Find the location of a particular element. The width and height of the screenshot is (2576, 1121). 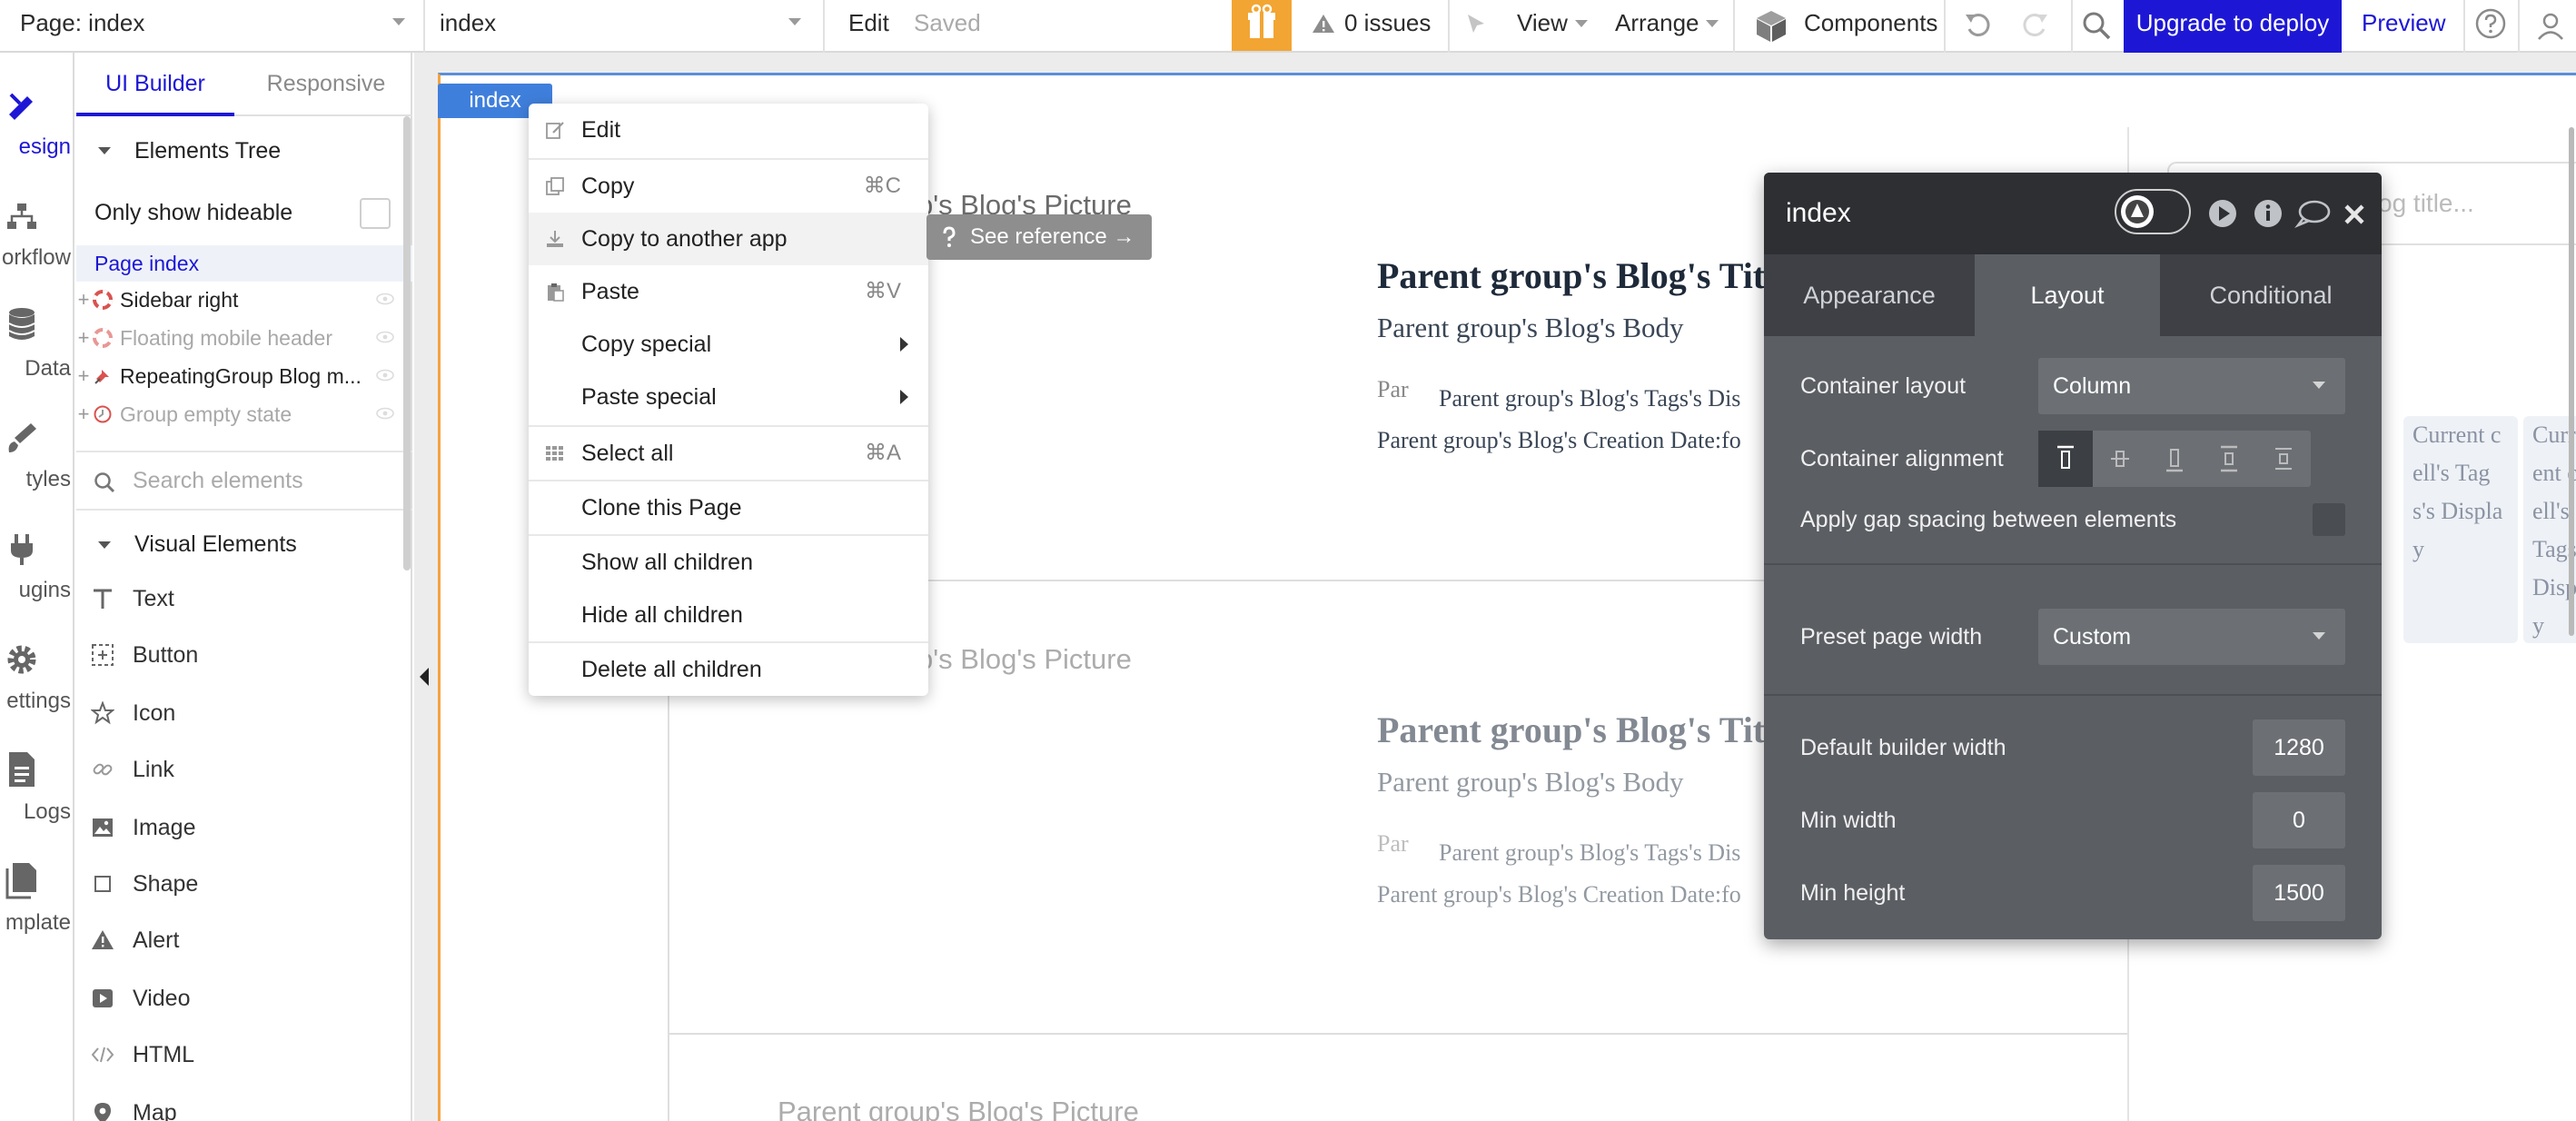

menu-item-copy-to-another-app: Copy to another app is located at coordinates (728, 239).